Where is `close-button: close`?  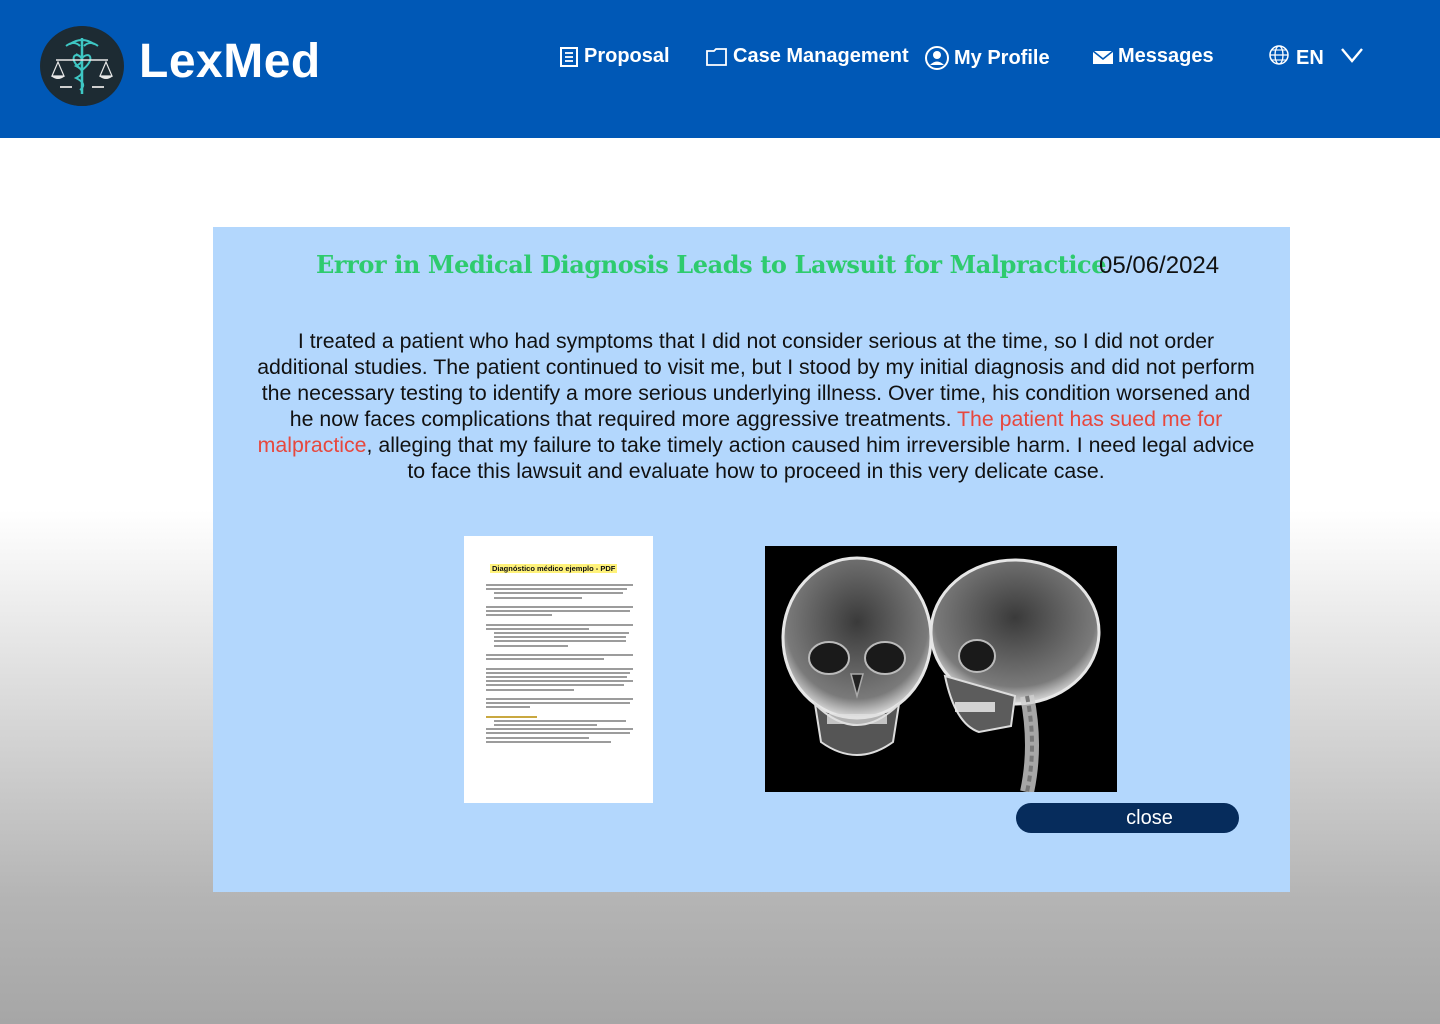 close-button: close is located at coordinates (1127, 818).